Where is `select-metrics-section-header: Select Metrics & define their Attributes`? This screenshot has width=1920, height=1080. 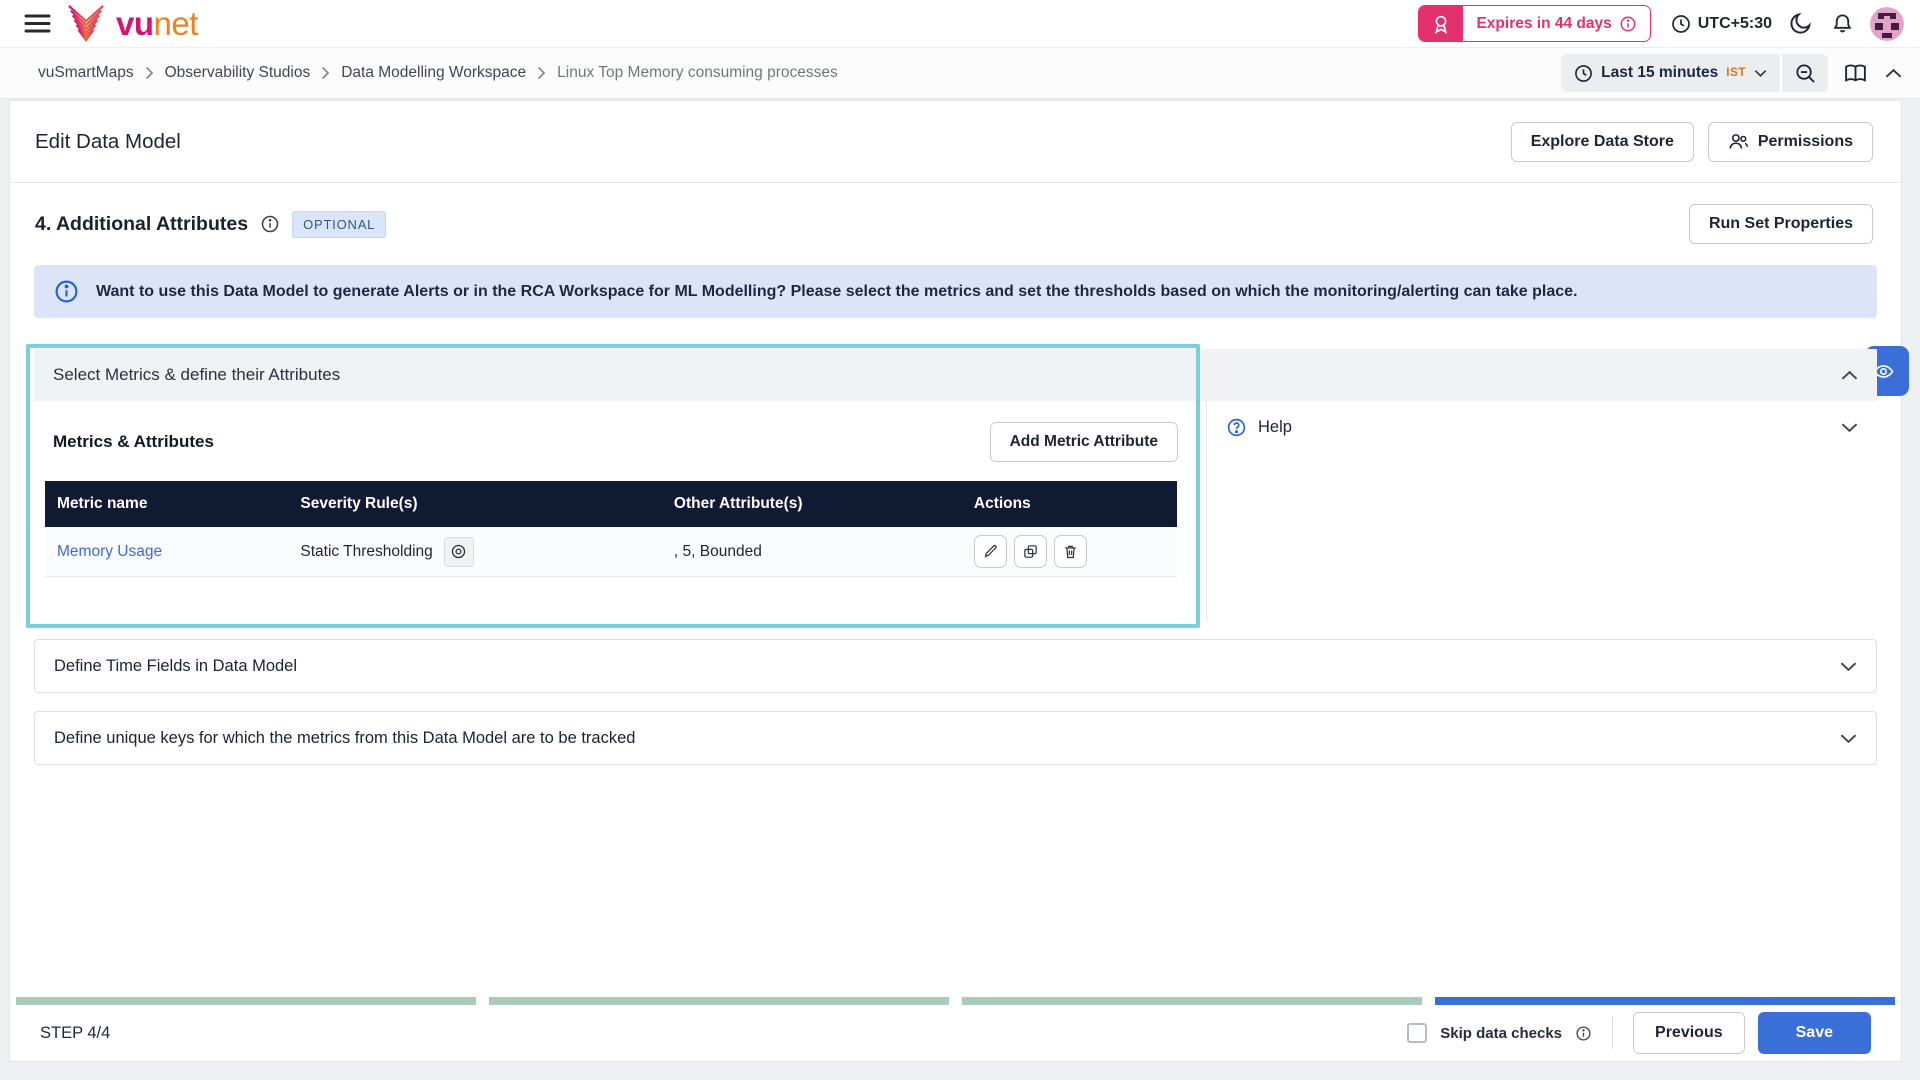 select-metrics-section-header: Select Metrics & define their Attributes is located at coordinates (955, 375).